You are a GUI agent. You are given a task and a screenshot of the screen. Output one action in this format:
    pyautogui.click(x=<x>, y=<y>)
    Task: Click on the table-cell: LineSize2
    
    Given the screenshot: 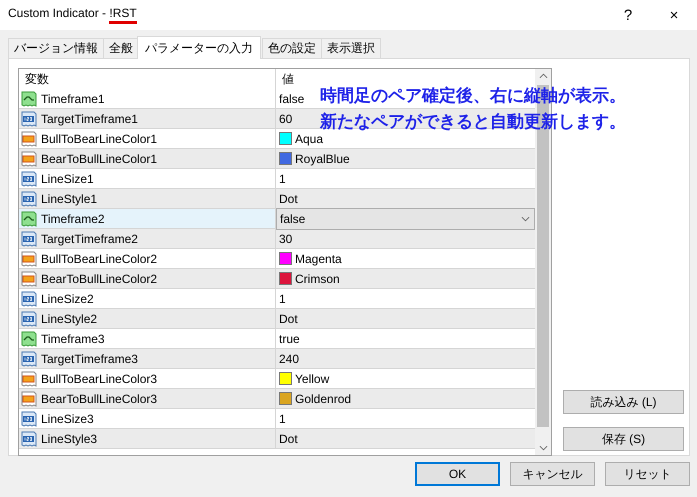 What is the action you would take?
    pyautogui.click(x=147, y=298)
    